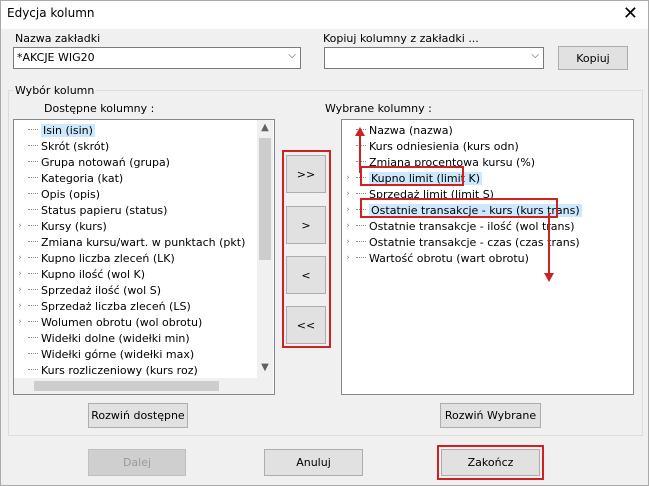 Image resolution: width=649 pixels, height=486 pixels. Describe the element at coordinates (306, 325) in the screenshot. I see `remove-all-button: <<` at that location.